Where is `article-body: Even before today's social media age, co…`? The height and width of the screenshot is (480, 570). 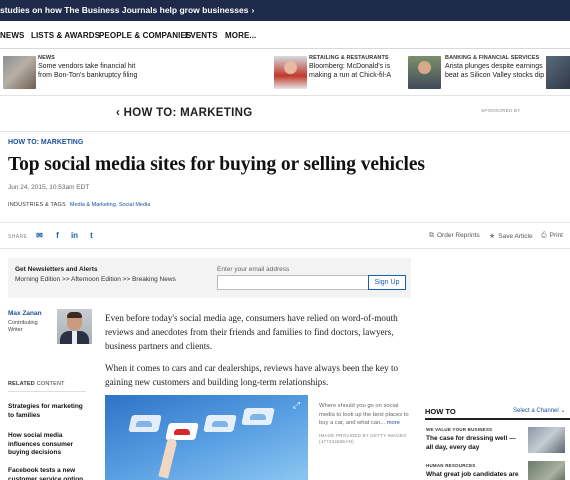
article-body: Even before today's social media age, co… is located at coordinates (261, 354).